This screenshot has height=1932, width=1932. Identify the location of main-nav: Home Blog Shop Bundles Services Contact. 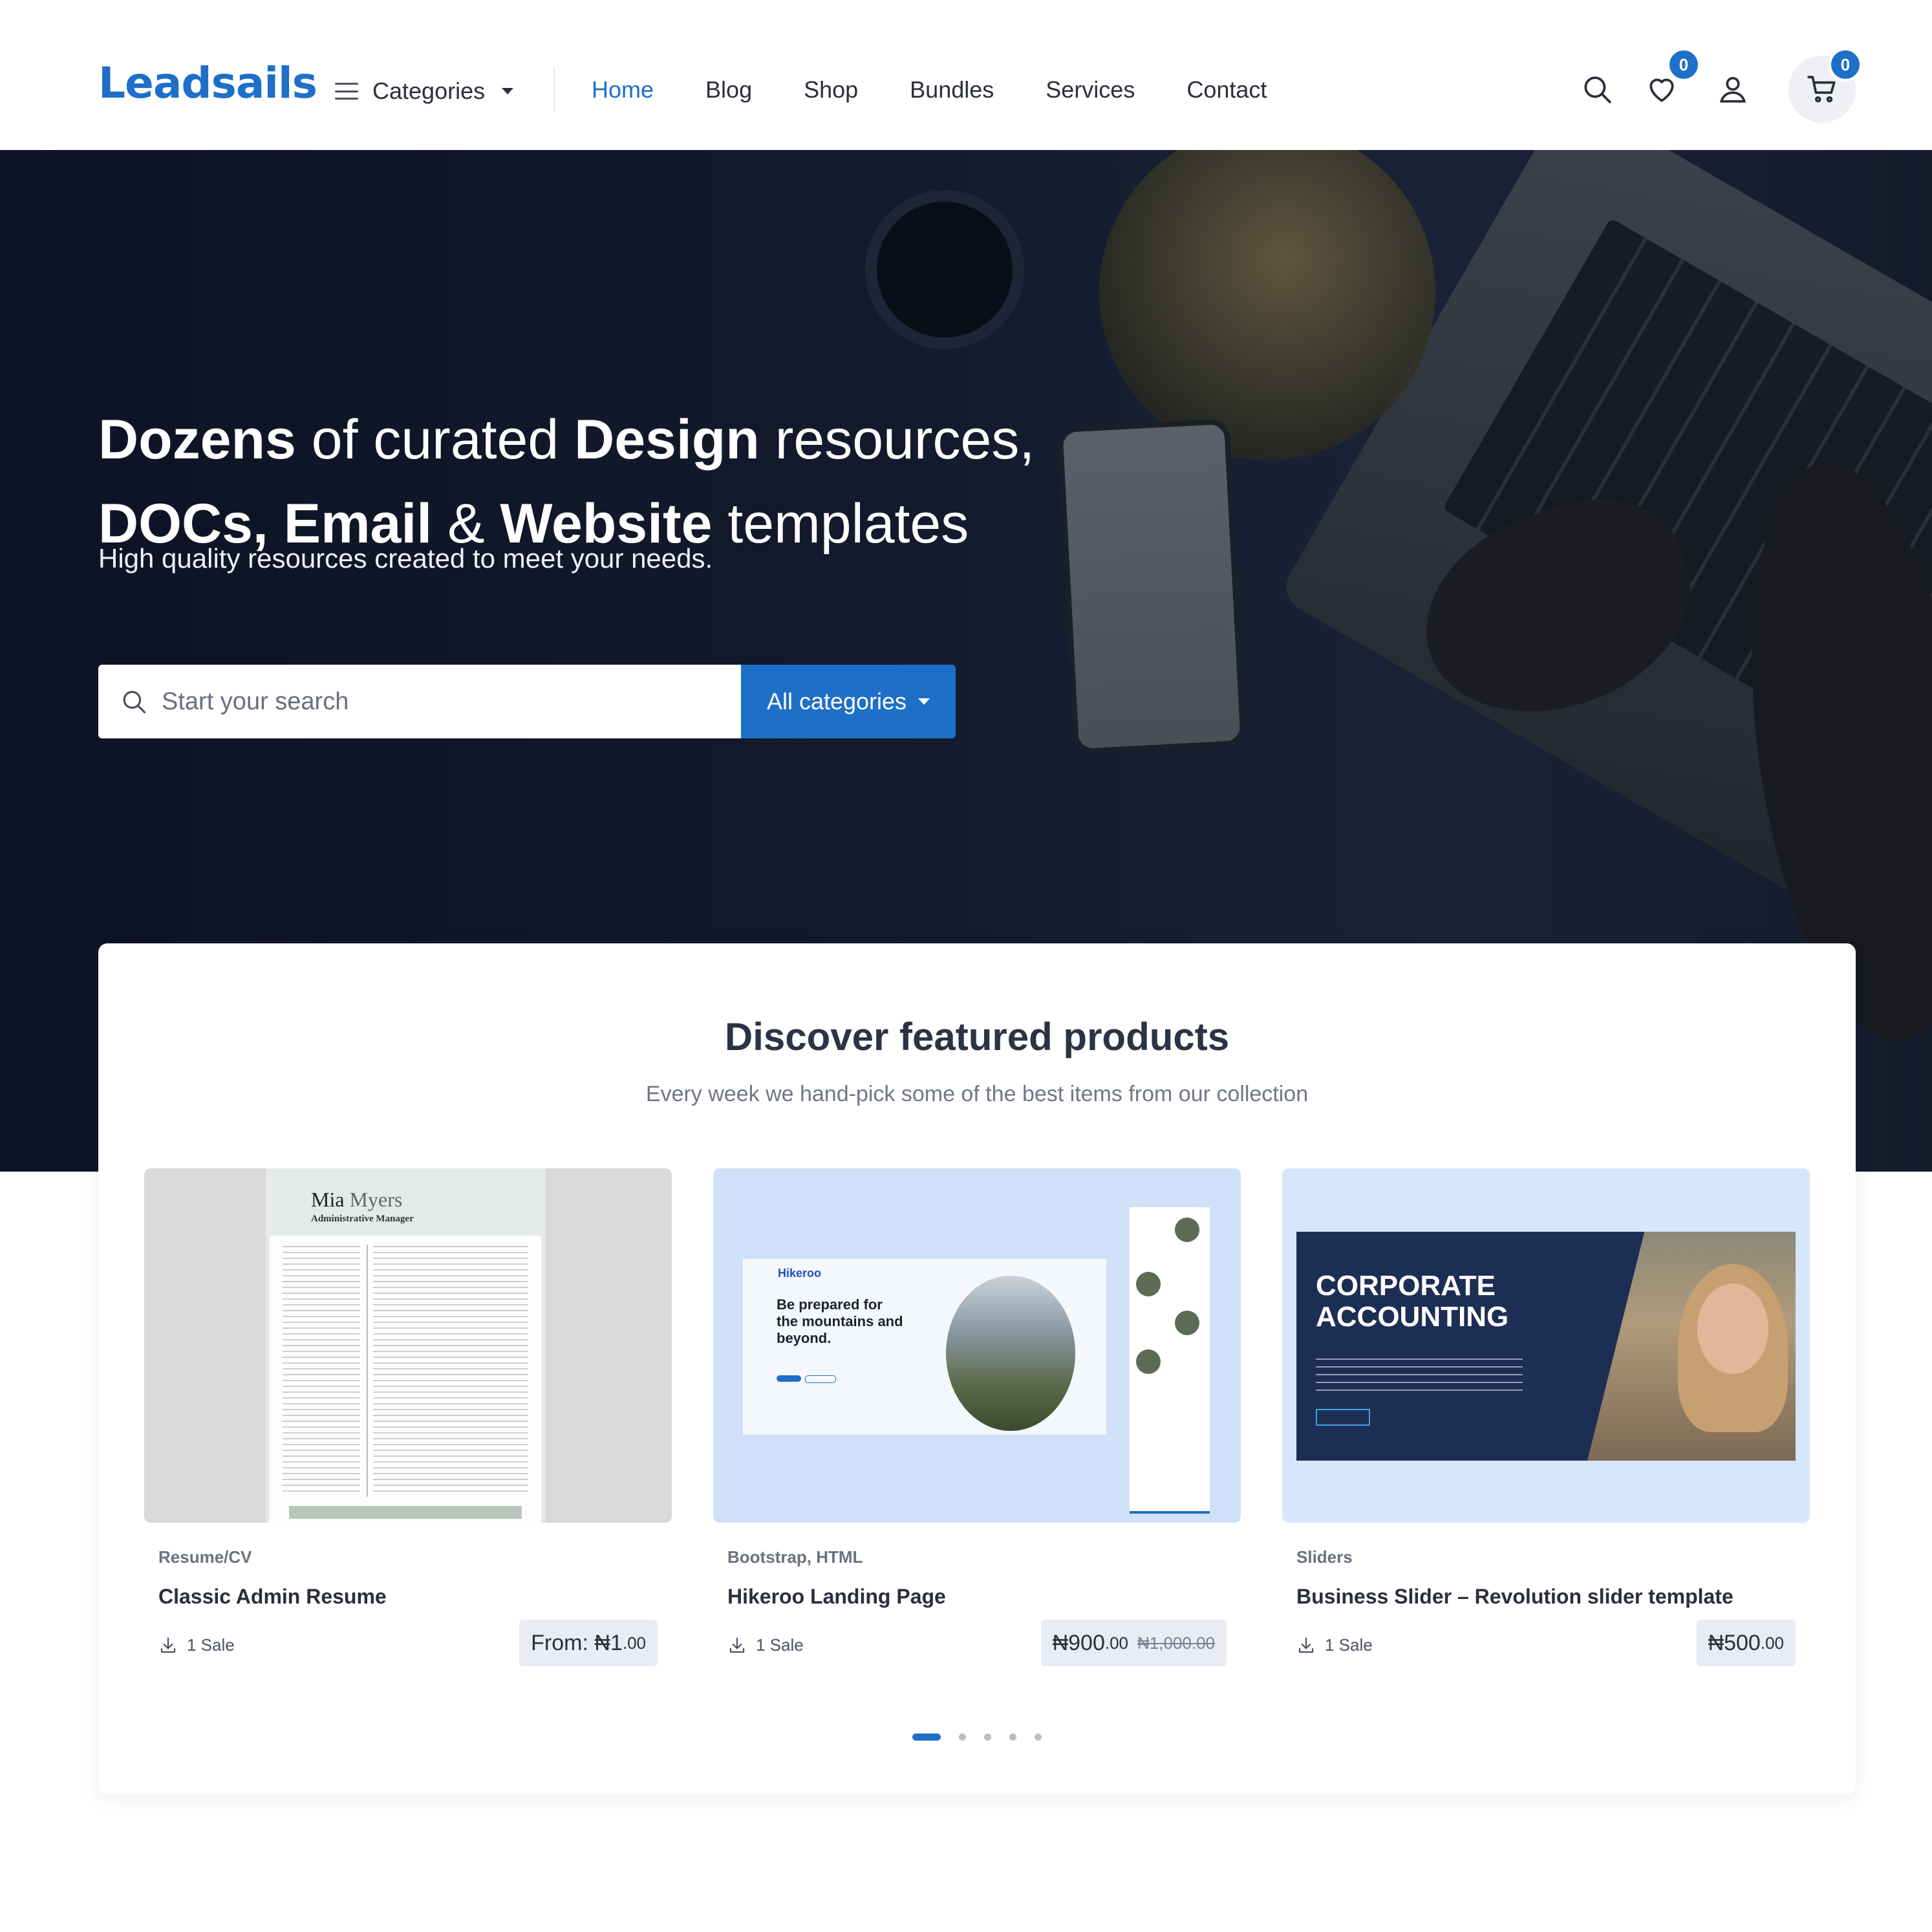
(929, 89).